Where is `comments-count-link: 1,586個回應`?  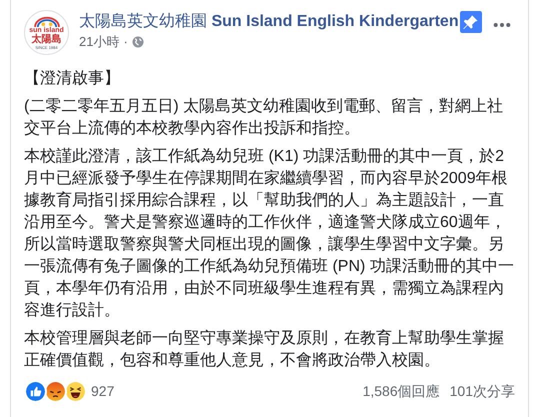
comments-count-link: 1,586個回應 is located at coordinates (401, 391).